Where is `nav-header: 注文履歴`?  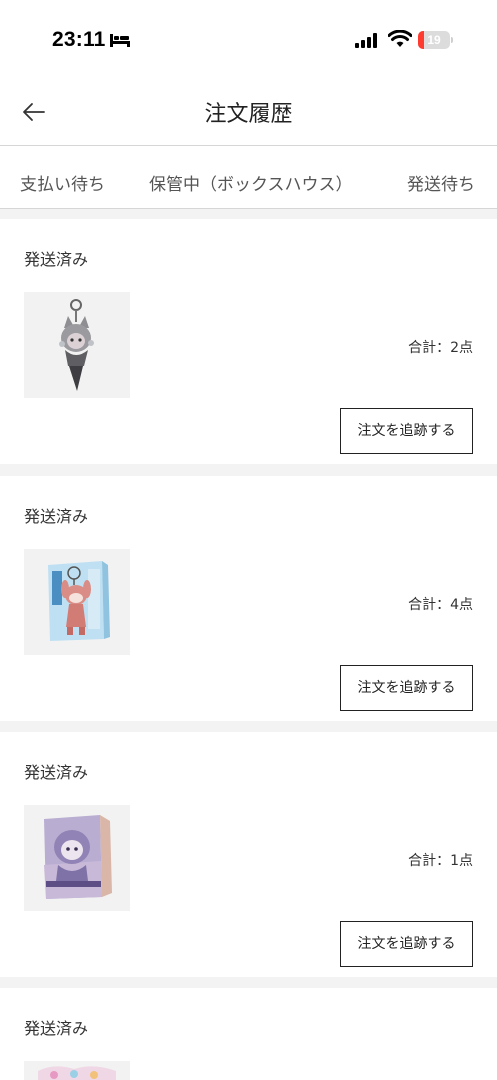 nav-header: 注文履歴 is located at coordinates (248, 114).